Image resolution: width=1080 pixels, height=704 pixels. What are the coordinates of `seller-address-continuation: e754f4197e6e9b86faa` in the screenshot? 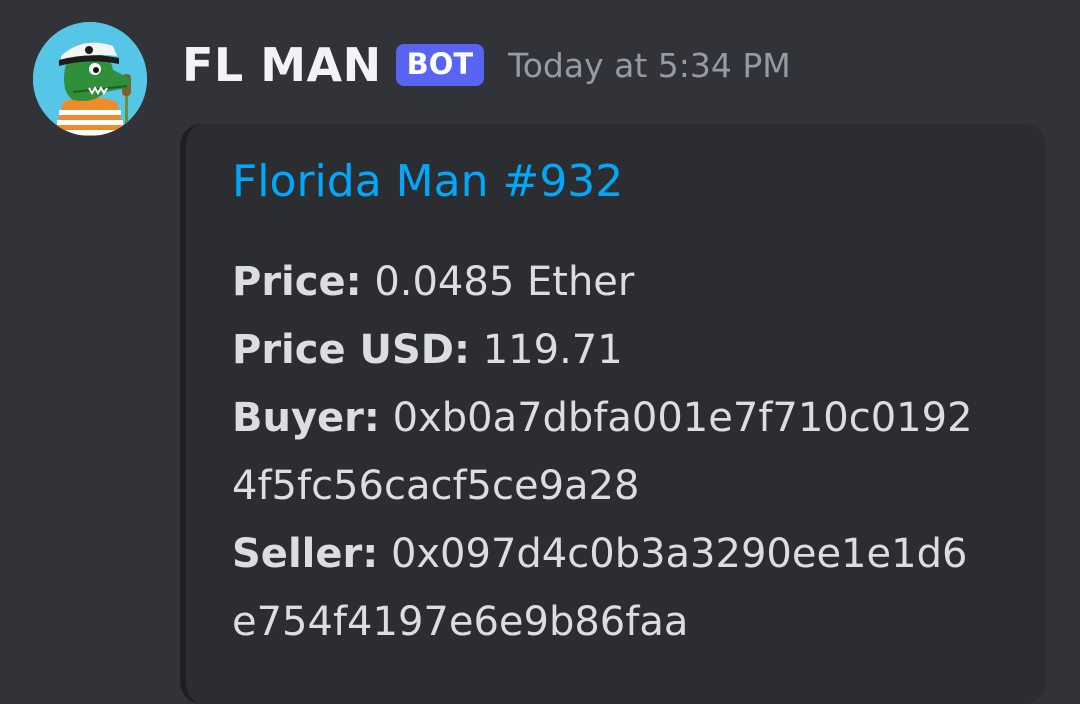 It's located at (460, 622).